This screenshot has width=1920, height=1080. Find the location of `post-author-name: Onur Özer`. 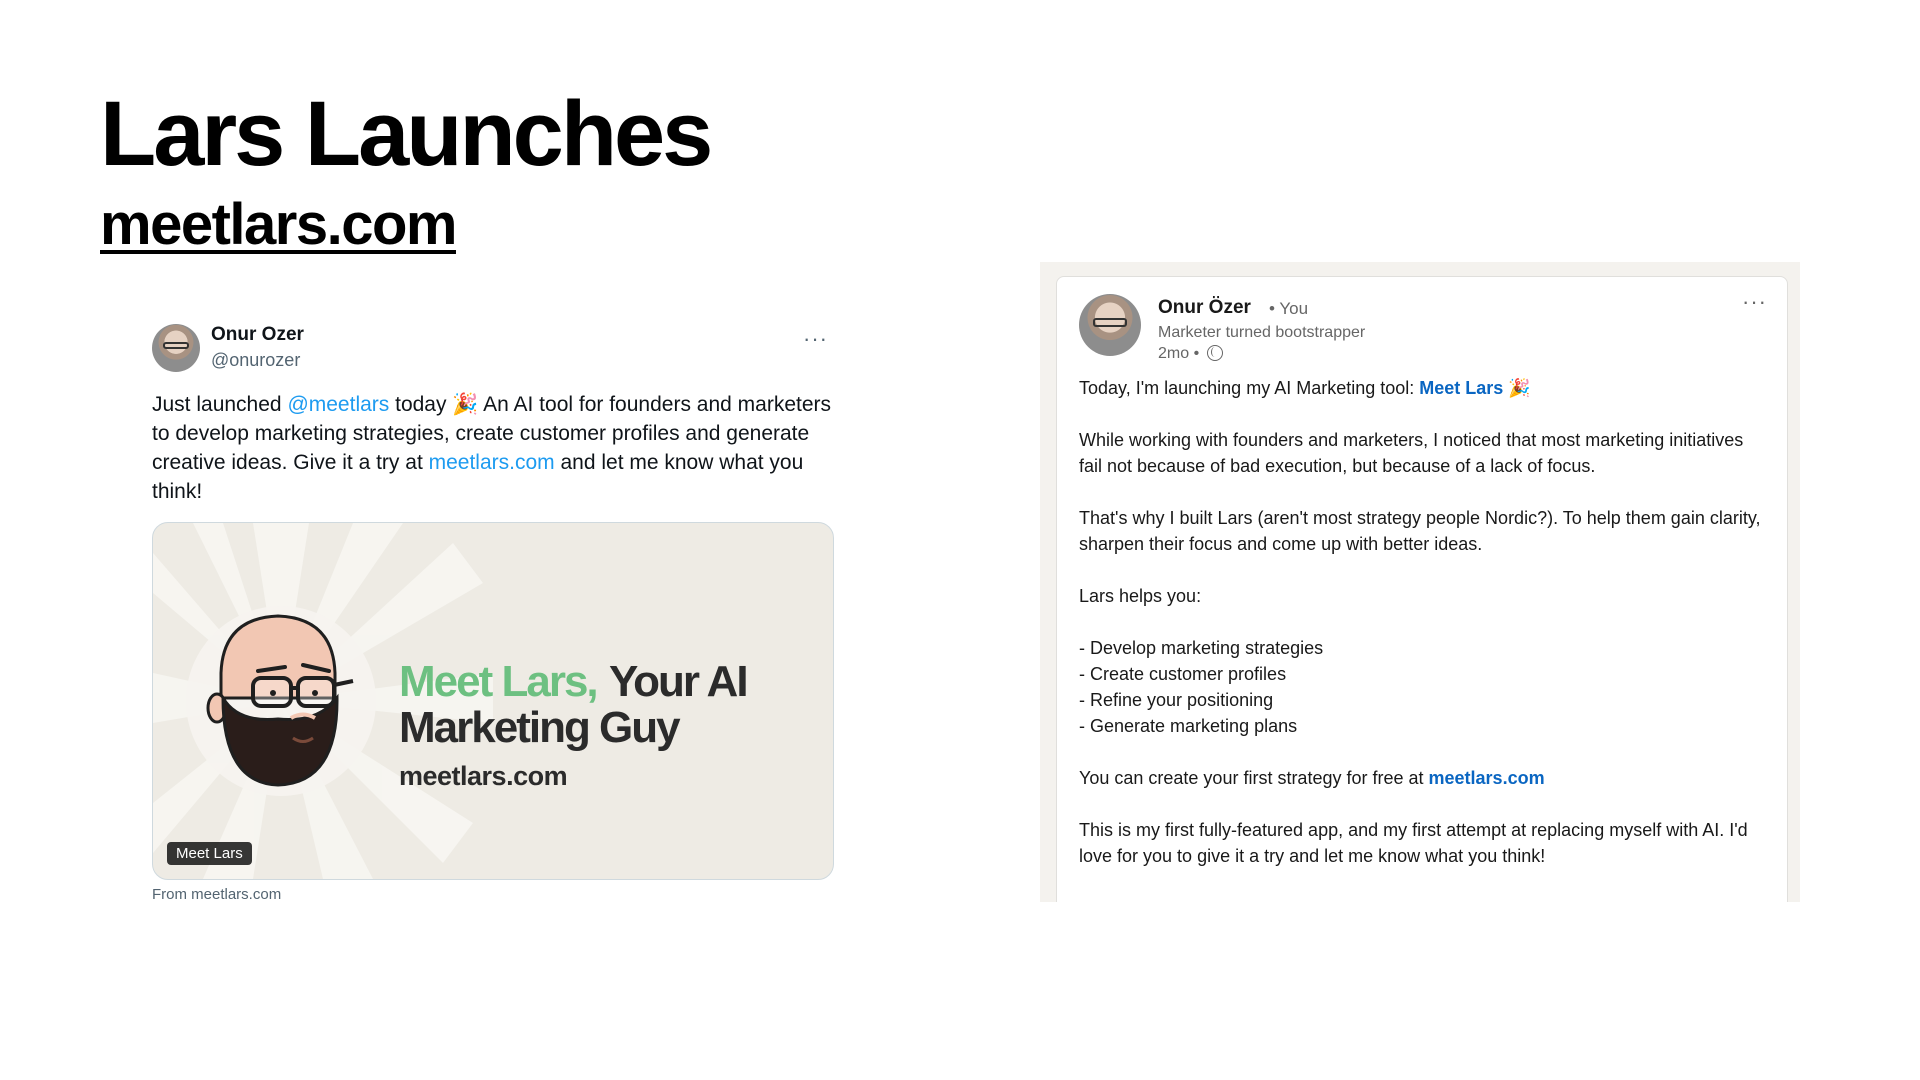

post-author-name: Onur Özer is located at coordinates (1204, 308).